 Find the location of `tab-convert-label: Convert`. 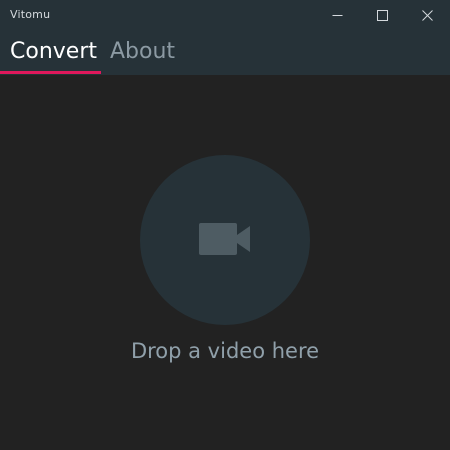

tab-convert-label: Convert is located at coordinates (53, 51).